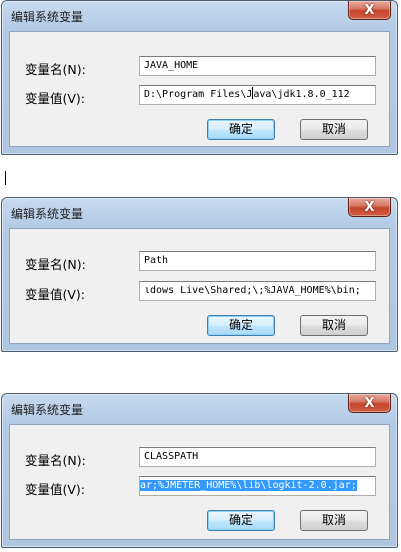 Image resolution: width=401 pixels, height=552 pixels. I want to click on variable-name-input: JAVA_HOME, so click(257, 66).